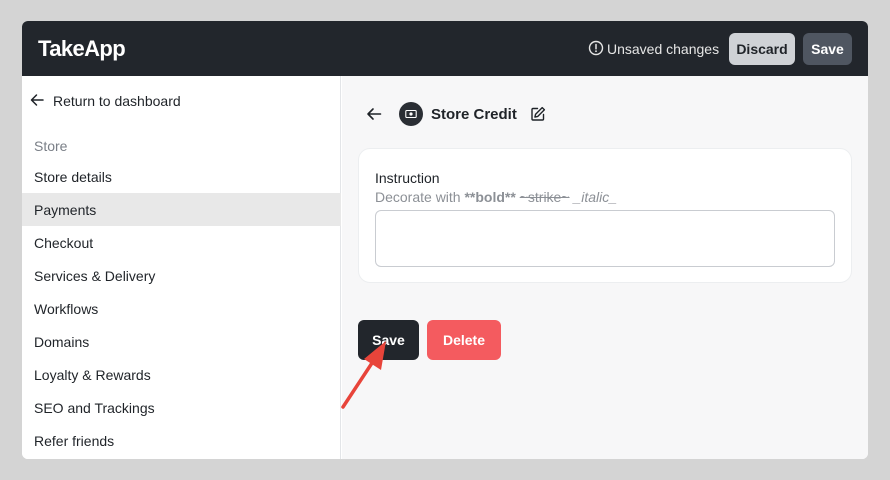  Describe the element at coordinates (407, 178) in the screenshot. I see `instruction-label: Instruction` at that location.